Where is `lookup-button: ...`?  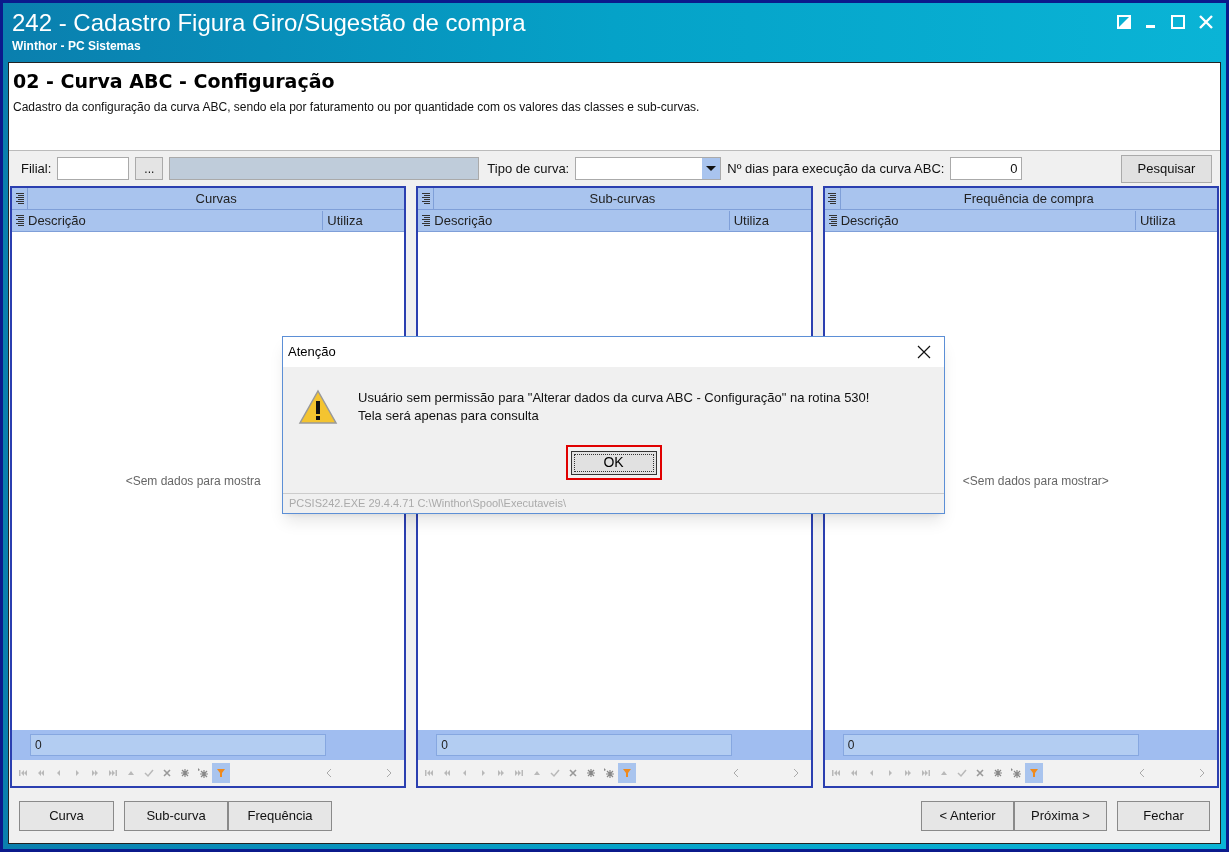
lookup-button: ... is located at coordinates (149, 168).